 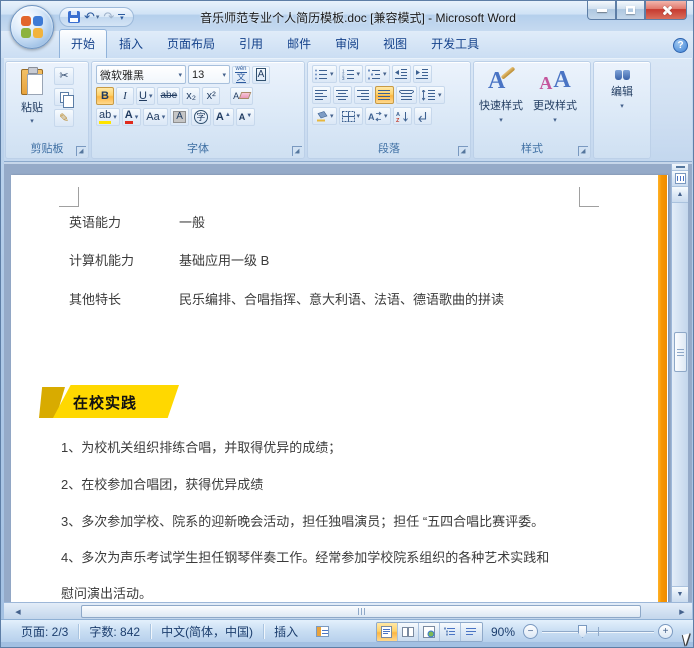 I want to click on minimize-button, so click(x=601, y=10).